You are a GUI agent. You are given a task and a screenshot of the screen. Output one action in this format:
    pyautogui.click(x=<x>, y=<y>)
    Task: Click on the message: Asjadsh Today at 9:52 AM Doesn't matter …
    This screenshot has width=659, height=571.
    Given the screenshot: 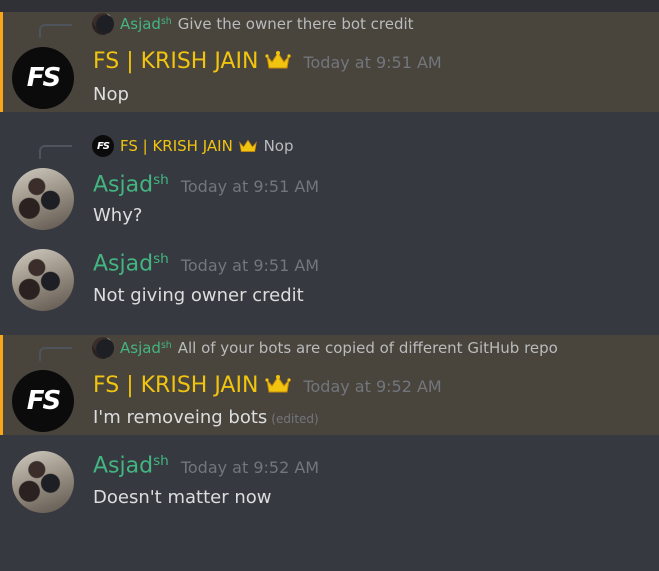 What is the action you would take?
    pyautogui.click(x=329, y=484)
    